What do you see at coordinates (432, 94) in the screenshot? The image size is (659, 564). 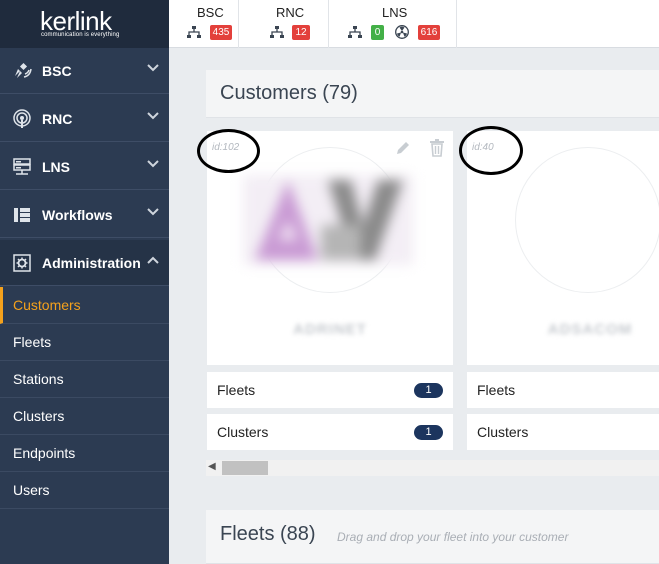 I see `customers-panel-header: Customers (79)` at bounding box center [432, 94].